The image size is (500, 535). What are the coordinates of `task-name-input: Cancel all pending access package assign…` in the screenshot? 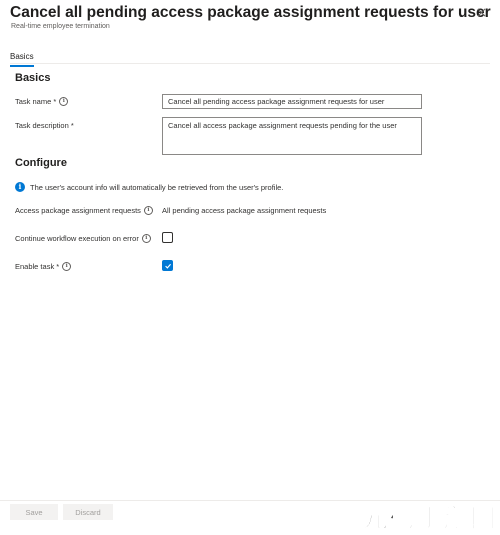 It's located at (292, 101).